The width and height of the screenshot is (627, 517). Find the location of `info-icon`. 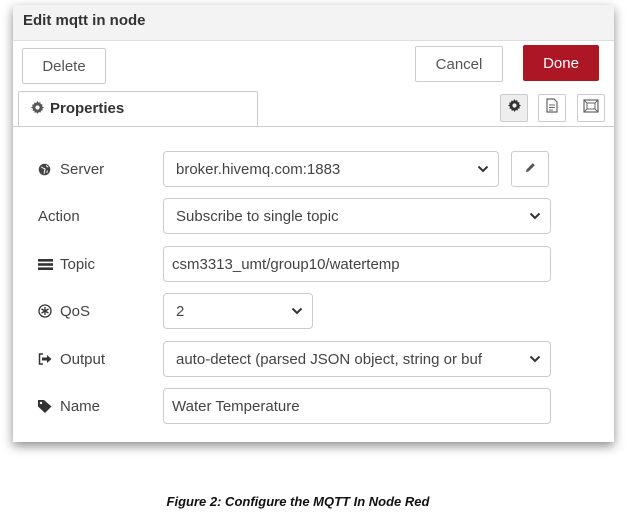

info-icon is located at coordinates (552, 108).